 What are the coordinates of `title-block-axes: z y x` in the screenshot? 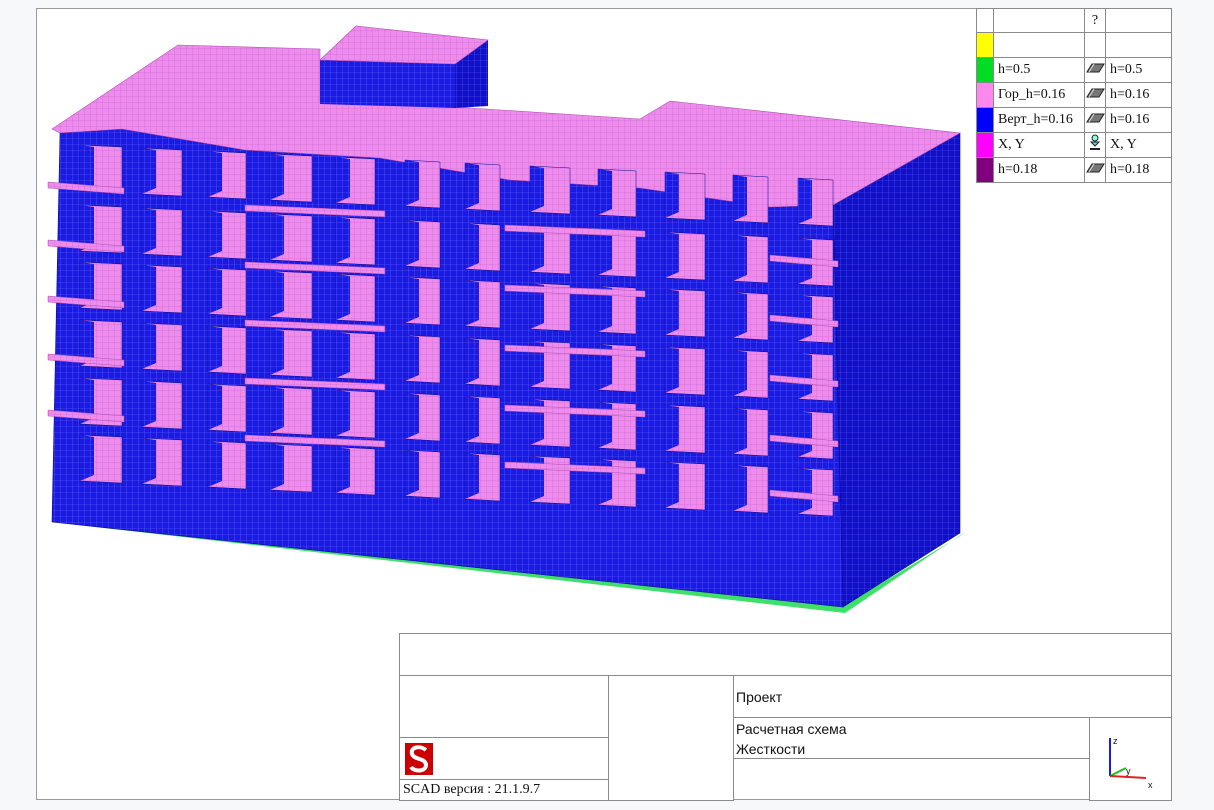 It's located at (1130, 759).